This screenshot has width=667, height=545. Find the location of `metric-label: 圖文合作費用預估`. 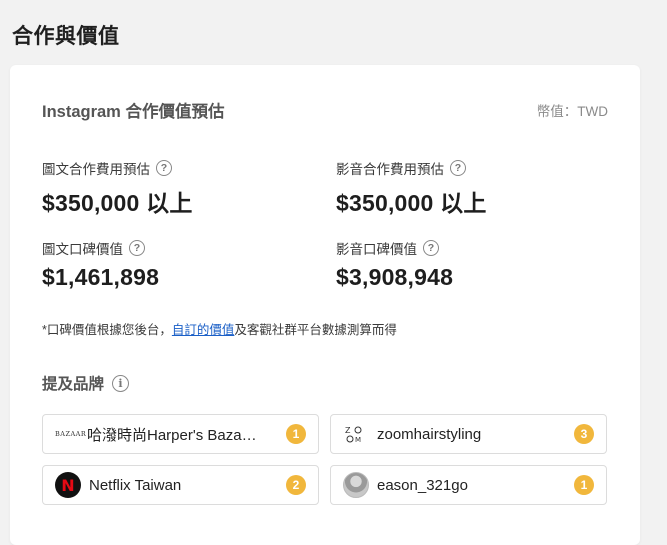

metric-label: 圖文合作費用預估 is located at coordinates (96, 169).